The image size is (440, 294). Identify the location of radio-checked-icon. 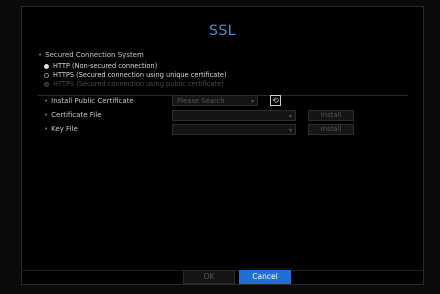
(46, 66).